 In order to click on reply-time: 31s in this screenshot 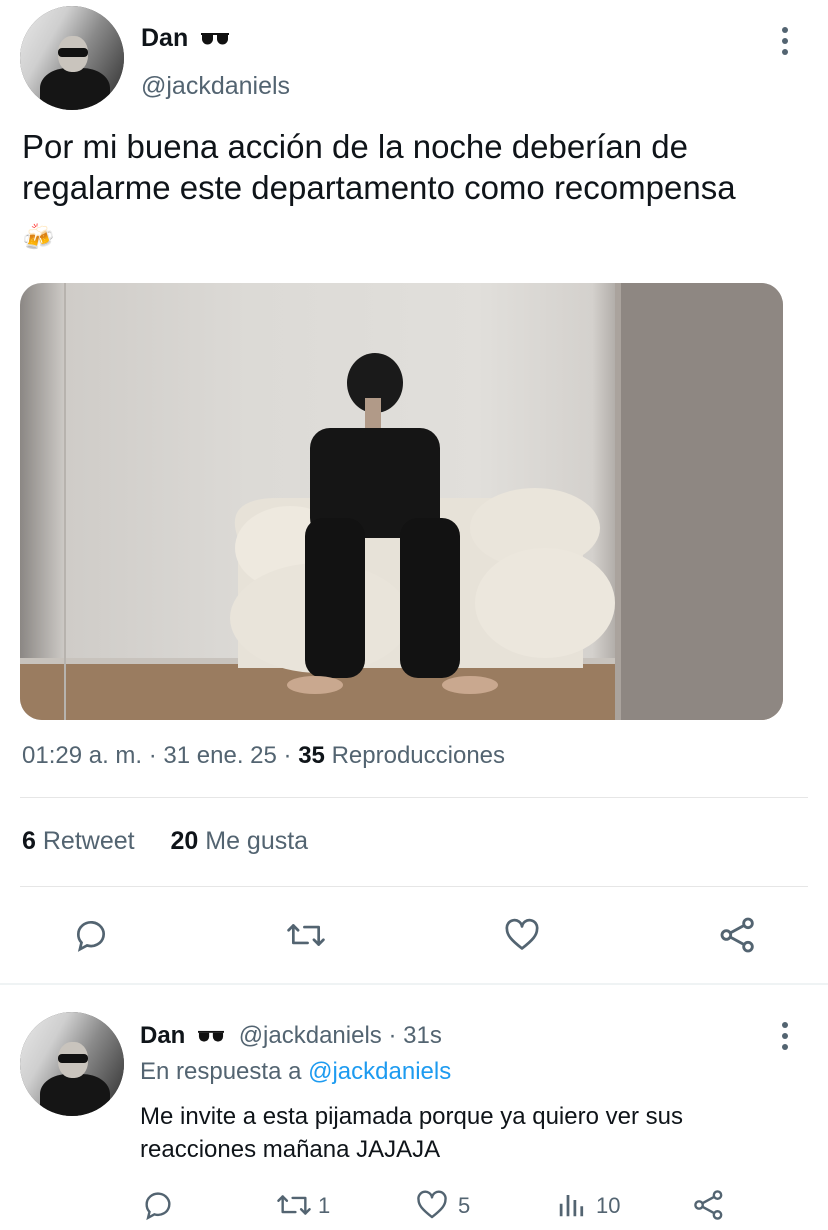, I will do `click(422, 1035)`.